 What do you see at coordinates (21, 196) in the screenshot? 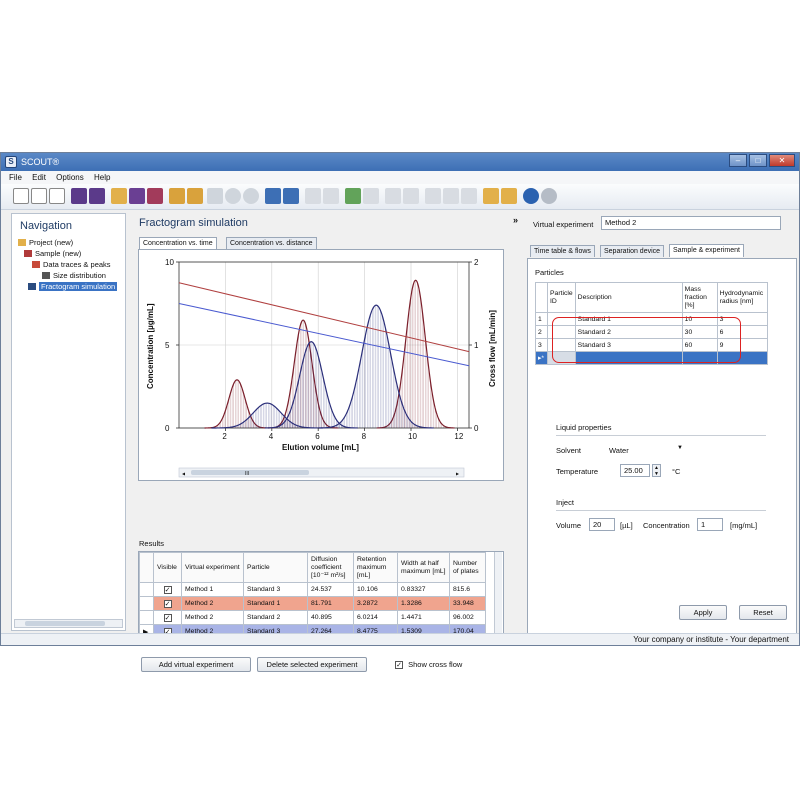
I see `new-file-icon` at bounding box center [21, 196].